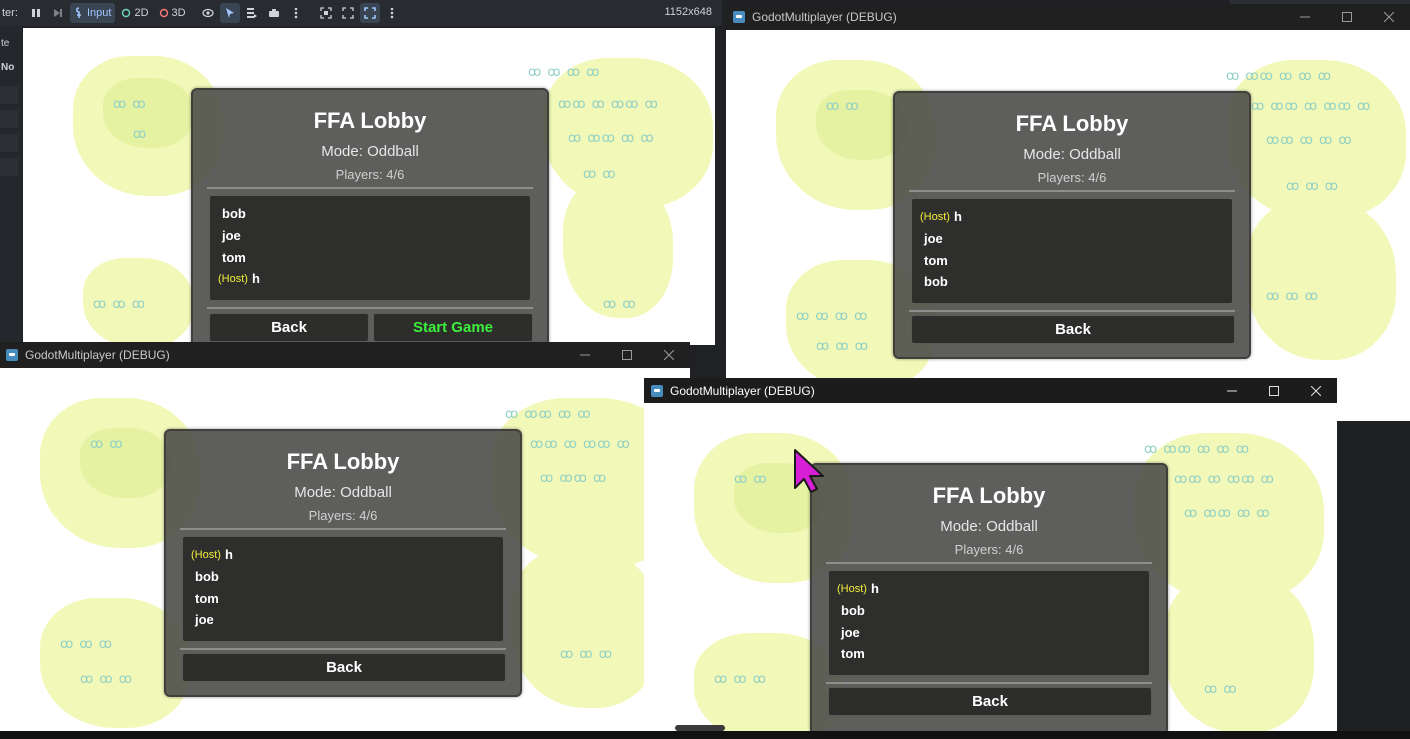  Describe the element at coordinates (343, 620) in the screenshot. I see `player-row: joe` at that location.